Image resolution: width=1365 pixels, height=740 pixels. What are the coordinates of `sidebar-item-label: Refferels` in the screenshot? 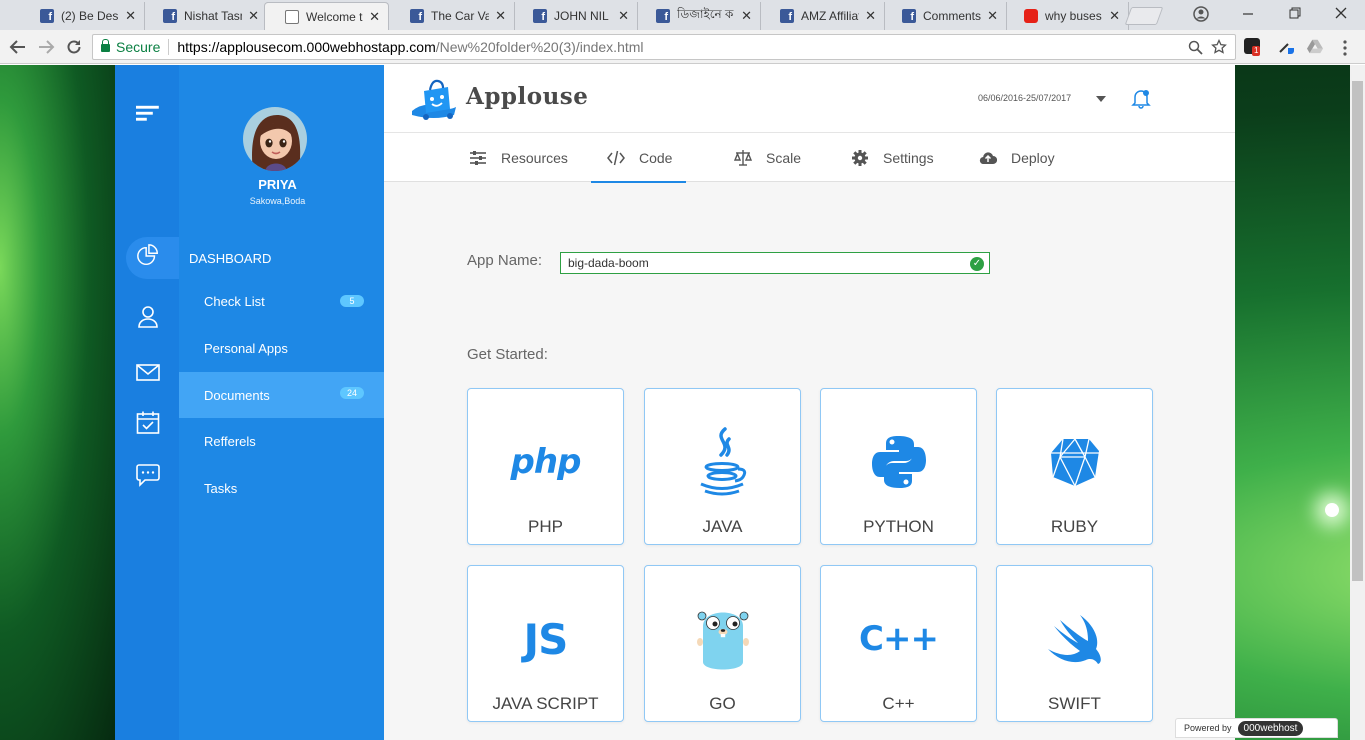 It's located at (230, 441).